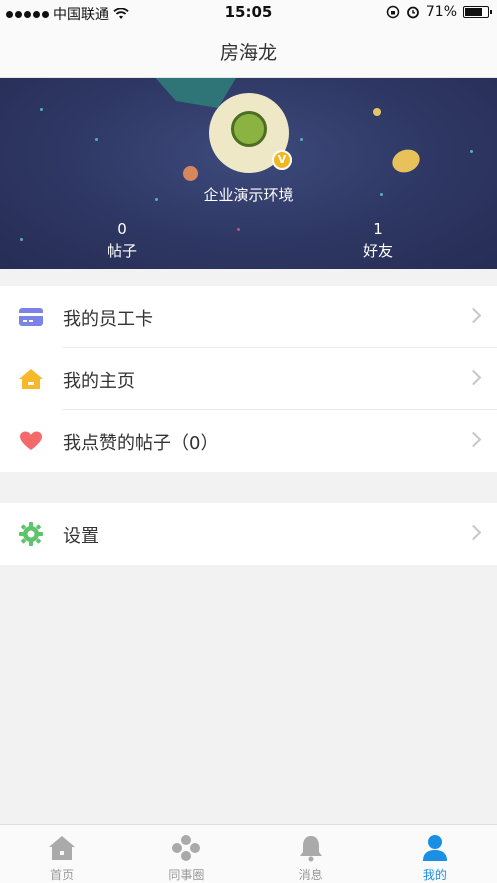  I want to click on user-tab-icon, so click(434, 848).